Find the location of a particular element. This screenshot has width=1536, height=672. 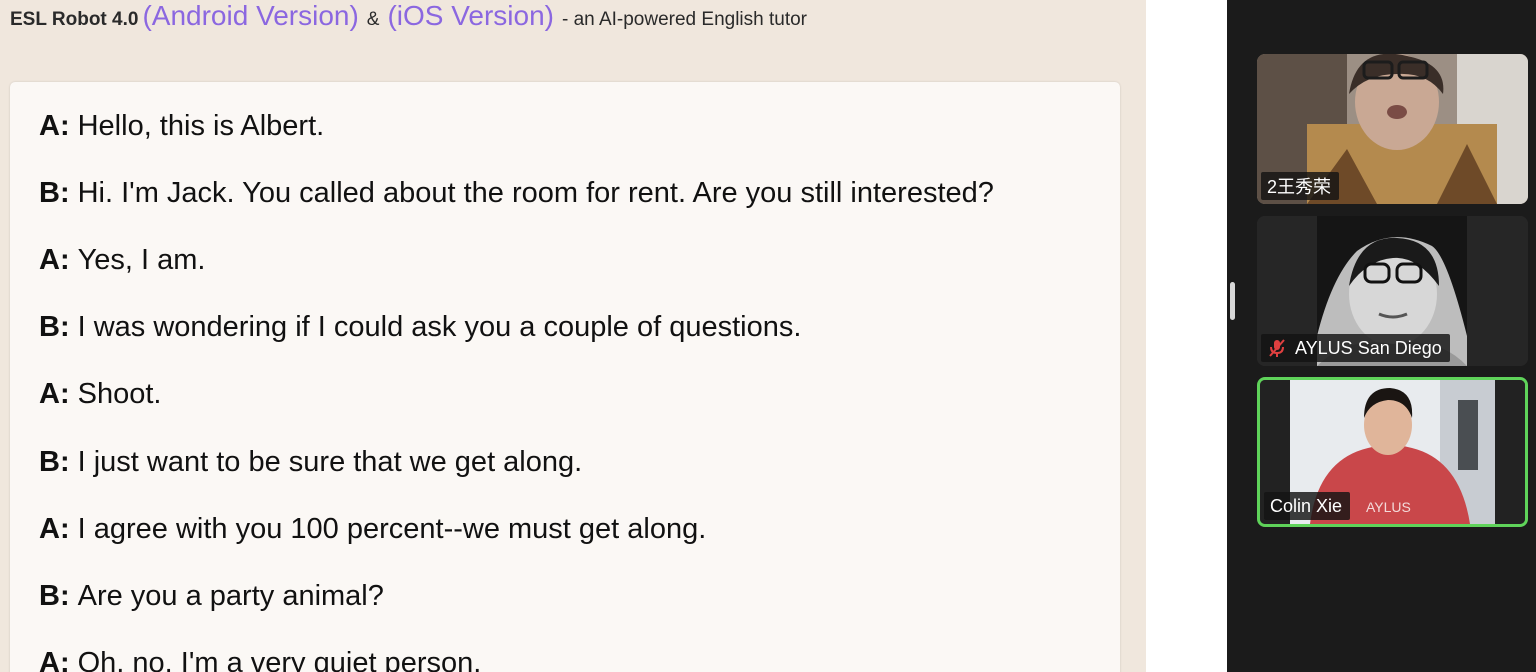

dialog-text: Yes, I am. is located at coordinates (141, 260).